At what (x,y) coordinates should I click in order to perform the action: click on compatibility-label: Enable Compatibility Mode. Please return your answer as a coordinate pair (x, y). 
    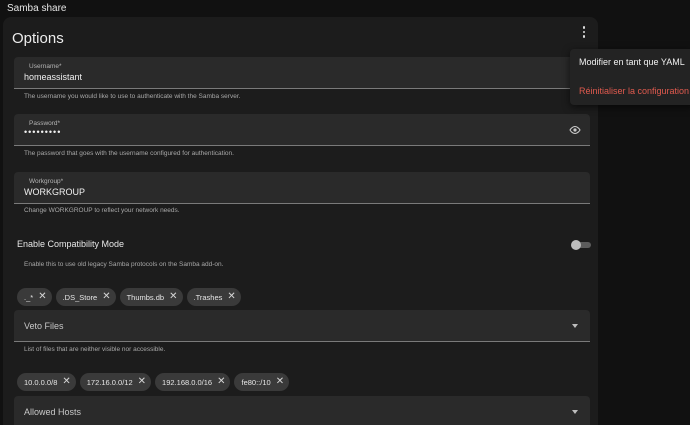
    Looking at the image, I should click on (71, 244).